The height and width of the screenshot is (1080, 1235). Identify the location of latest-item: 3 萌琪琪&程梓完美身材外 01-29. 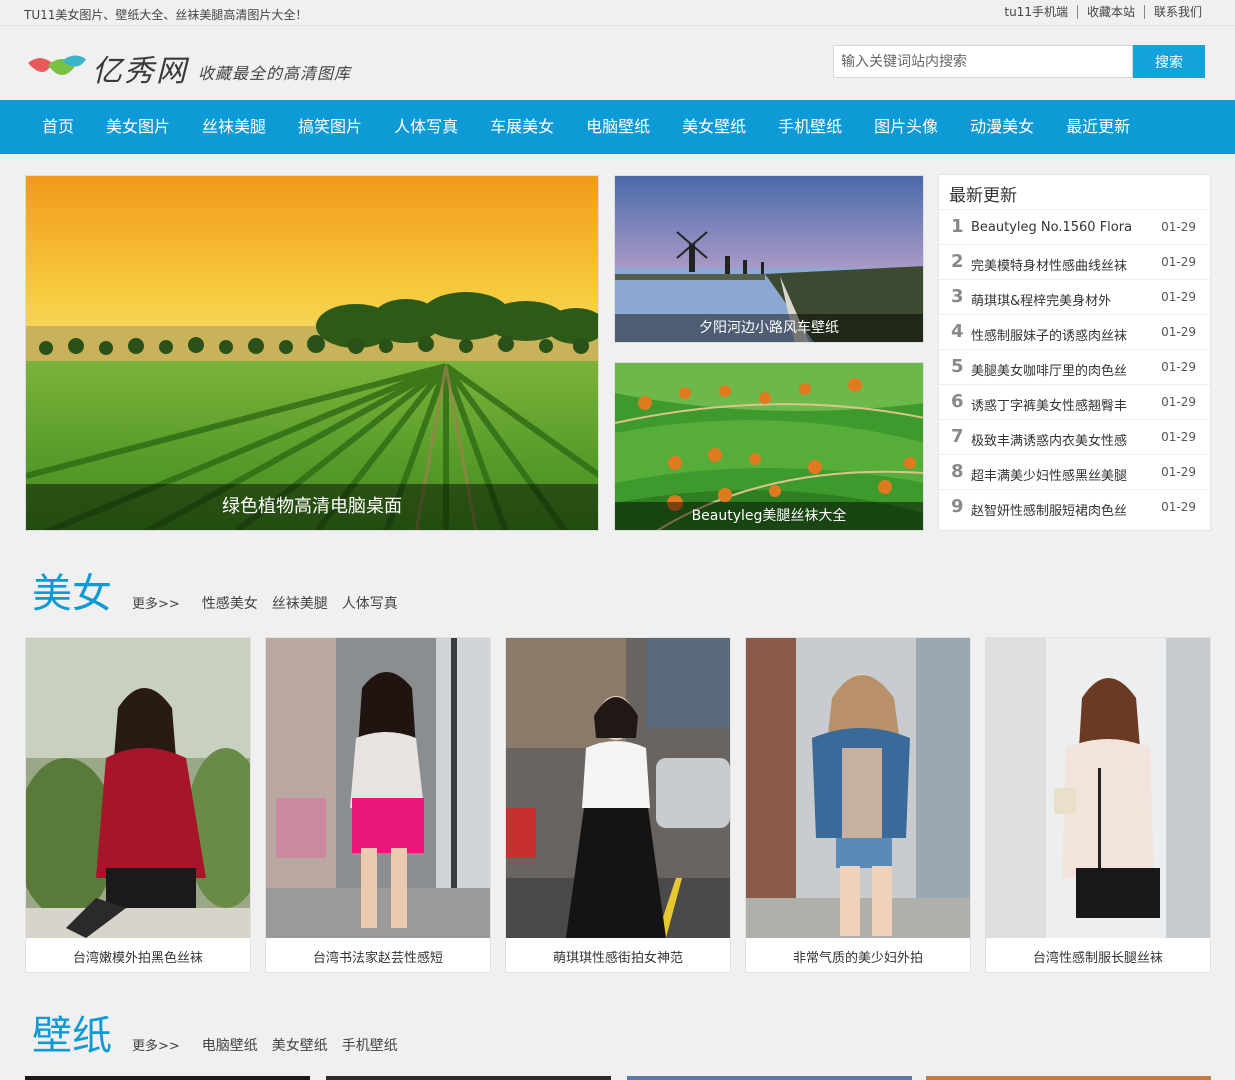
(1074, 297).